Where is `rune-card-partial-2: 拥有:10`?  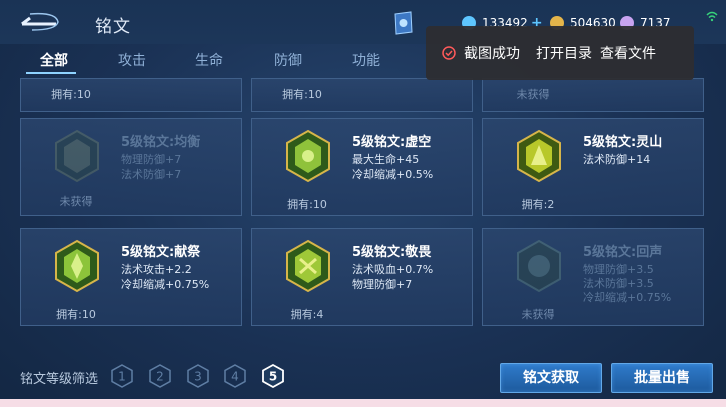
rune-card-partial-2: 拥有:10 is located at coordinates (362, 95).